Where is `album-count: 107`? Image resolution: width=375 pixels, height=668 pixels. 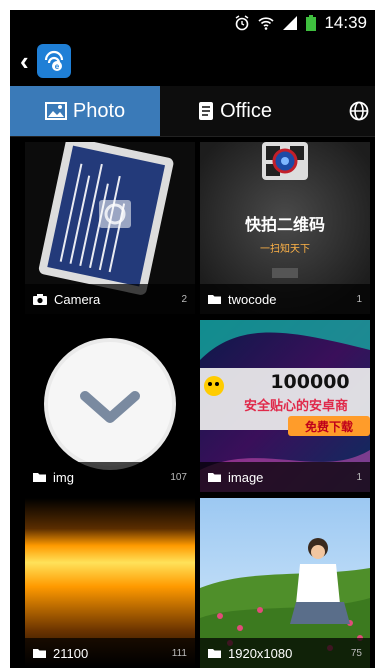
album-count: 107 is located at coordinates (178, 477).